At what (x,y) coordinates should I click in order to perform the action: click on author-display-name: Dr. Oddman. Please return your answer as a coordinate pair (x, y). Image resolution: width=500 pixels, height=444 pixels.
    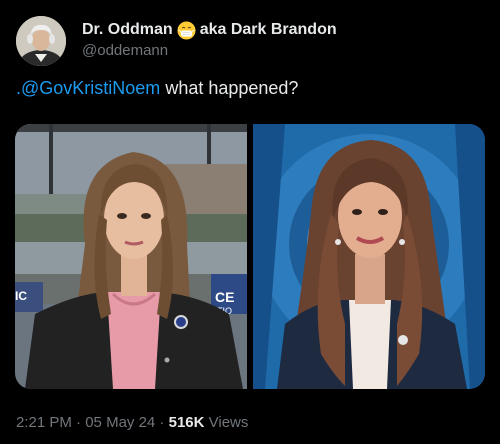
    Looking at the image, I should click on (127, 30).